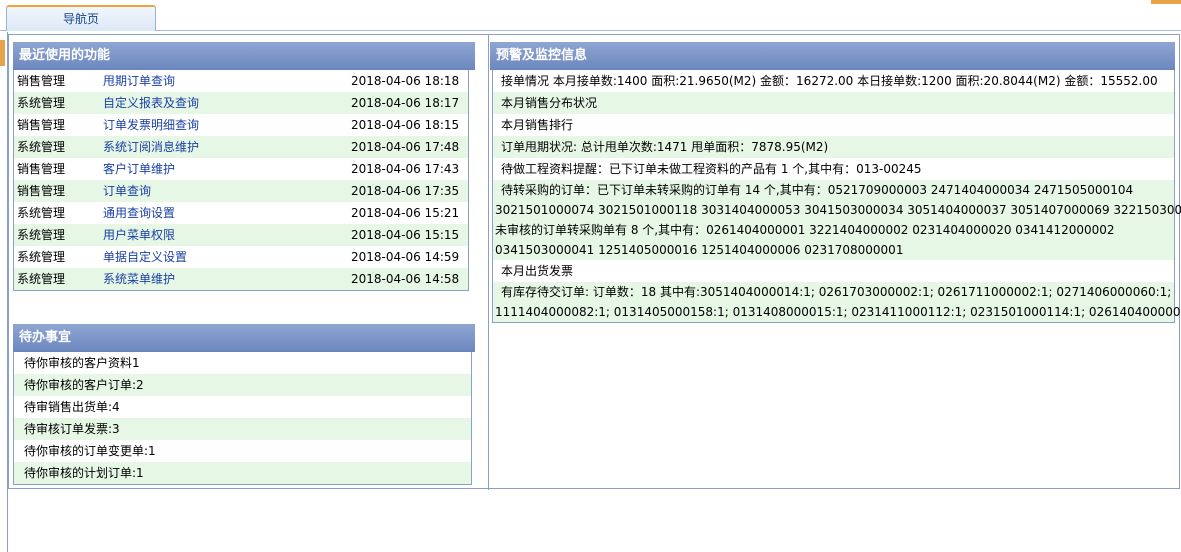 The image size is (1181, 552). What do you see at coordinates (151, 147) in the screenshot?
I see `function-link: 系统订阅消息维护` at bounding box center [151, 147].